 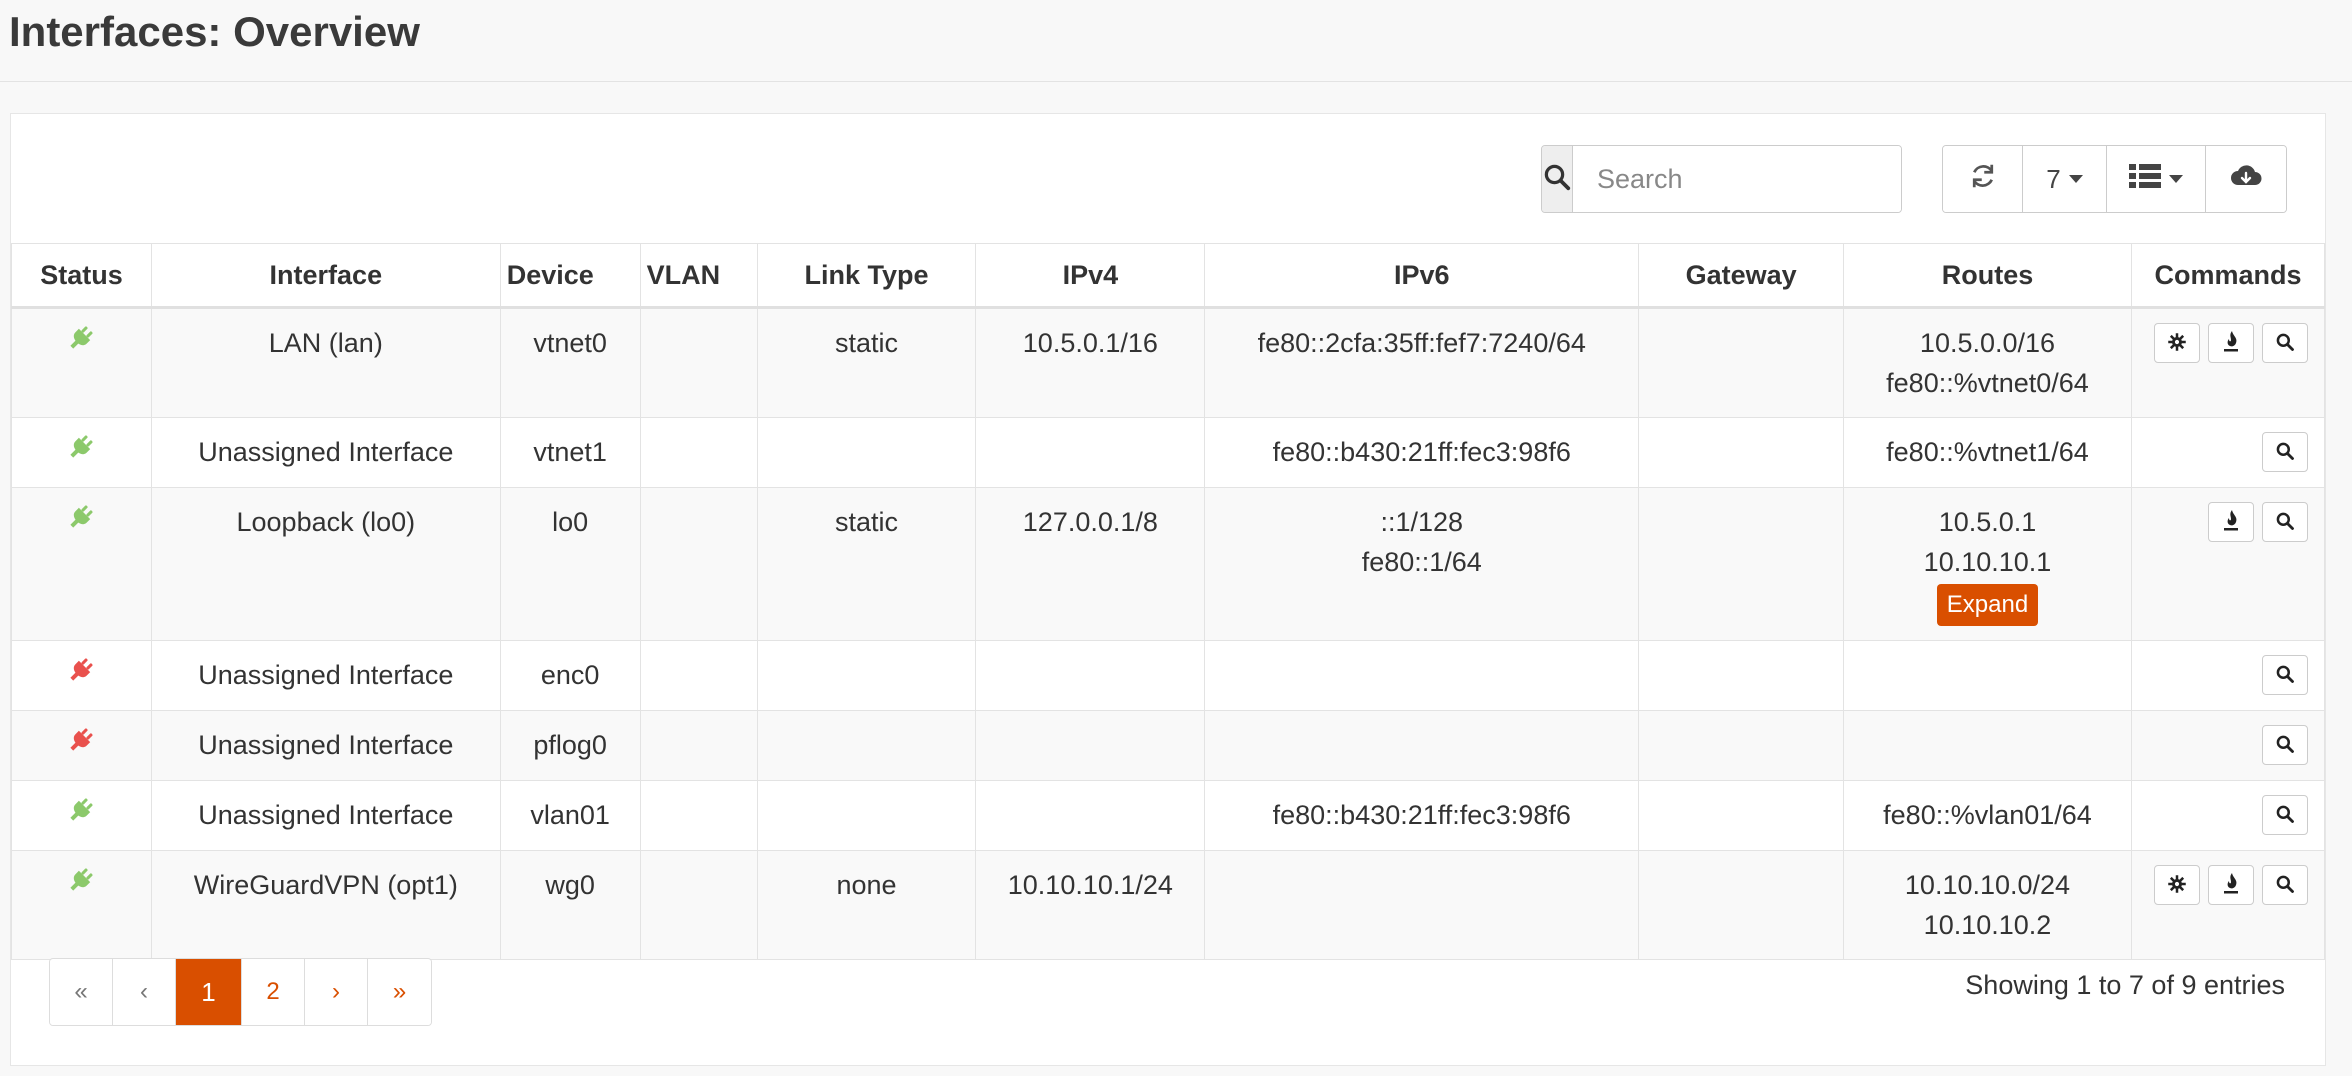 I want to click on search-input, so click(x=1737, y=179).